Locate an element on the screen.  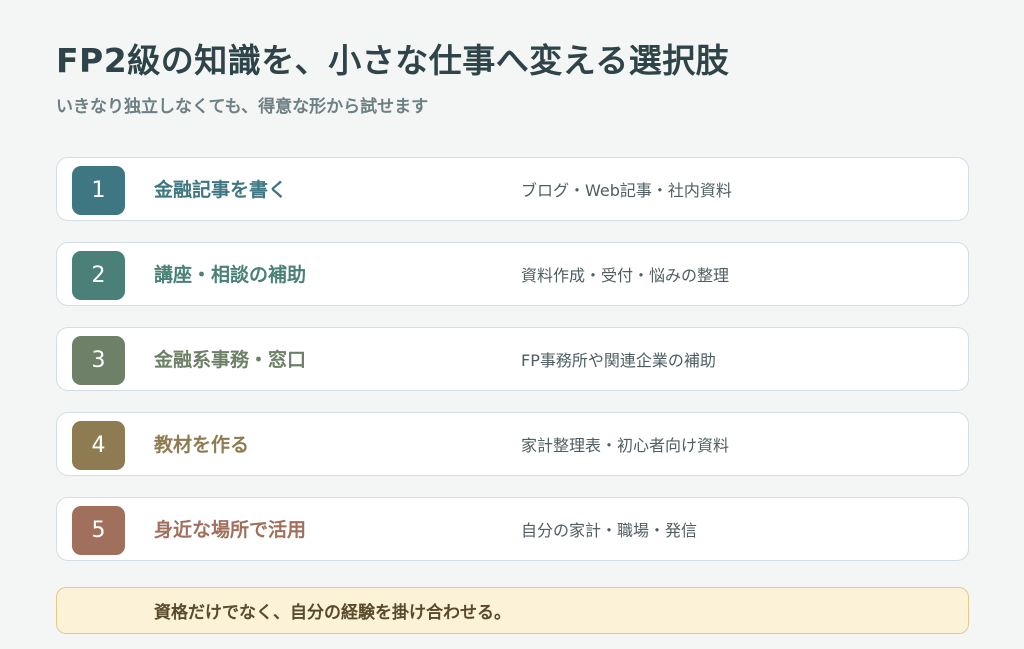
option-number-badge: 1 is located at coordinates (98, 190).